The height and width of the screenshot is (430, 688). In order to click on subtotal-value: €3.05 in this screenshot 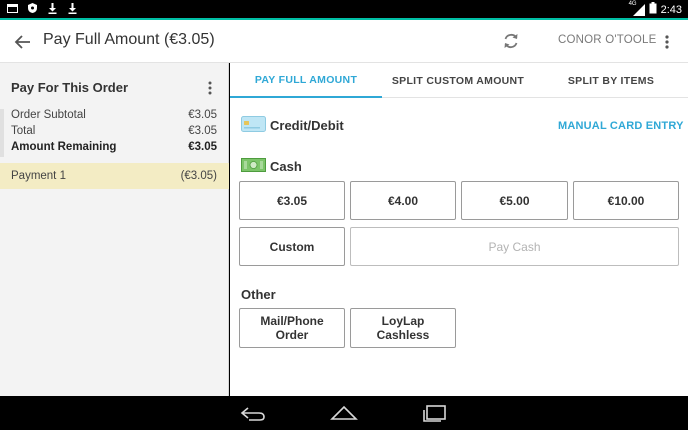, I will do `click(202, 115)`.